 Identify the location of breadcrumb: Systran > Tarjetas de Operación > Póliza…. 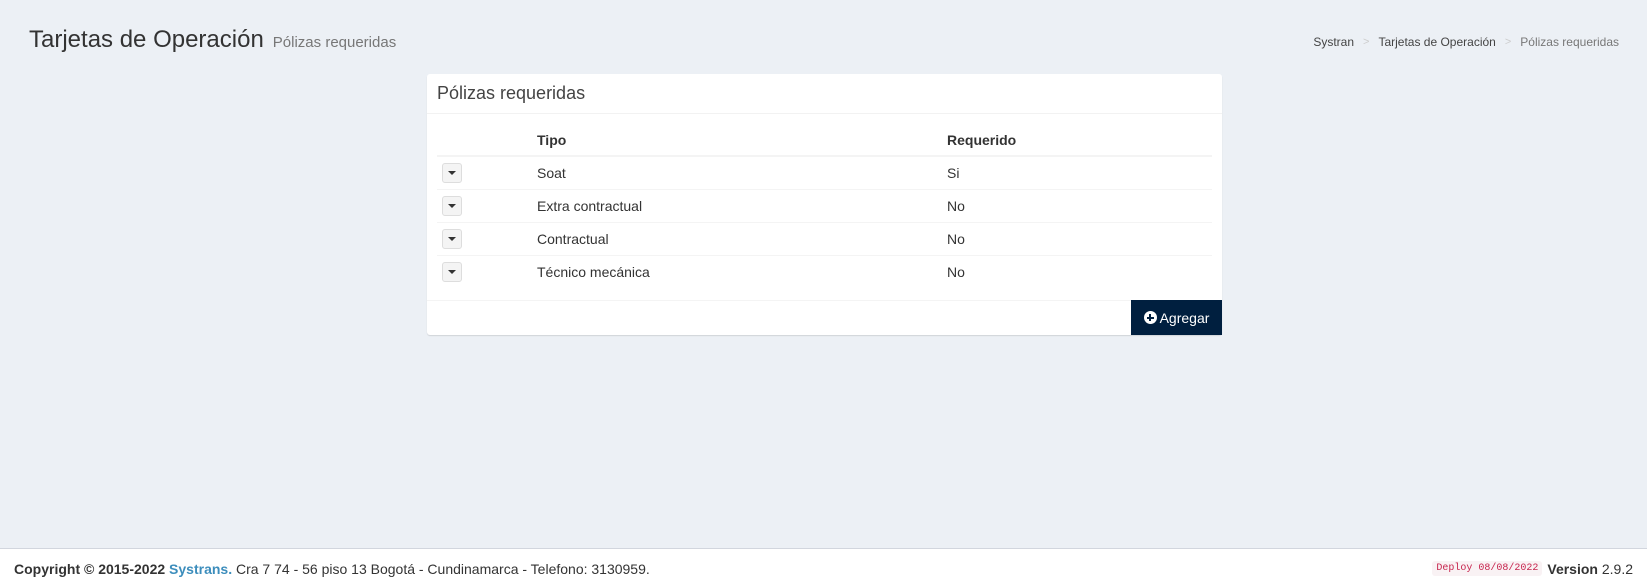
(1466, 42).